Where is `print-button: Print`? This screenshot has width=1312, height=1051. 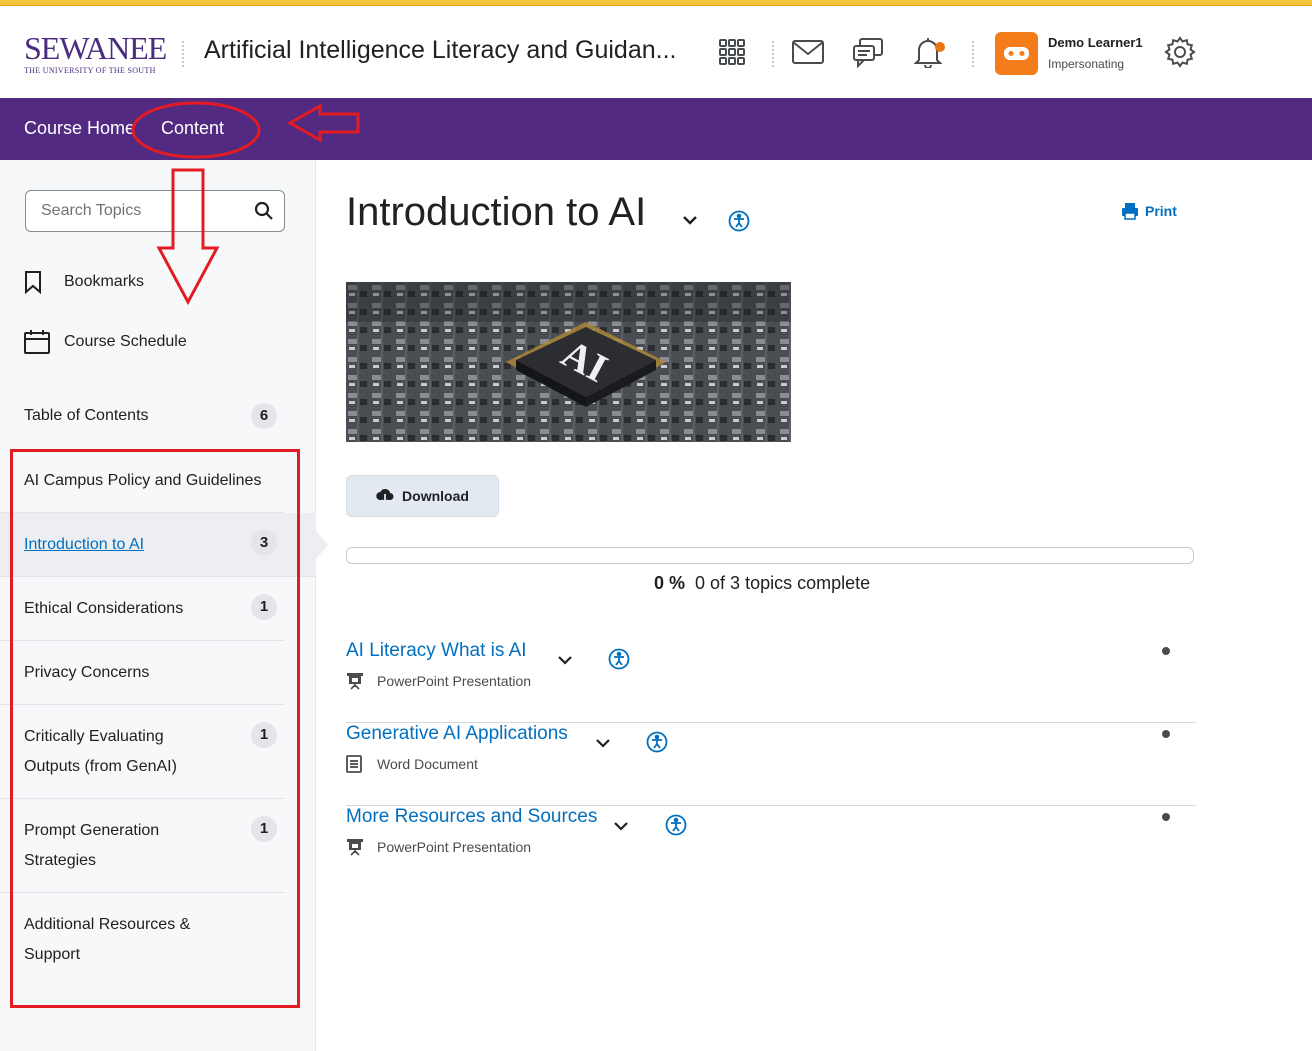 print-button: Print is located at coordinates (1149, 211).